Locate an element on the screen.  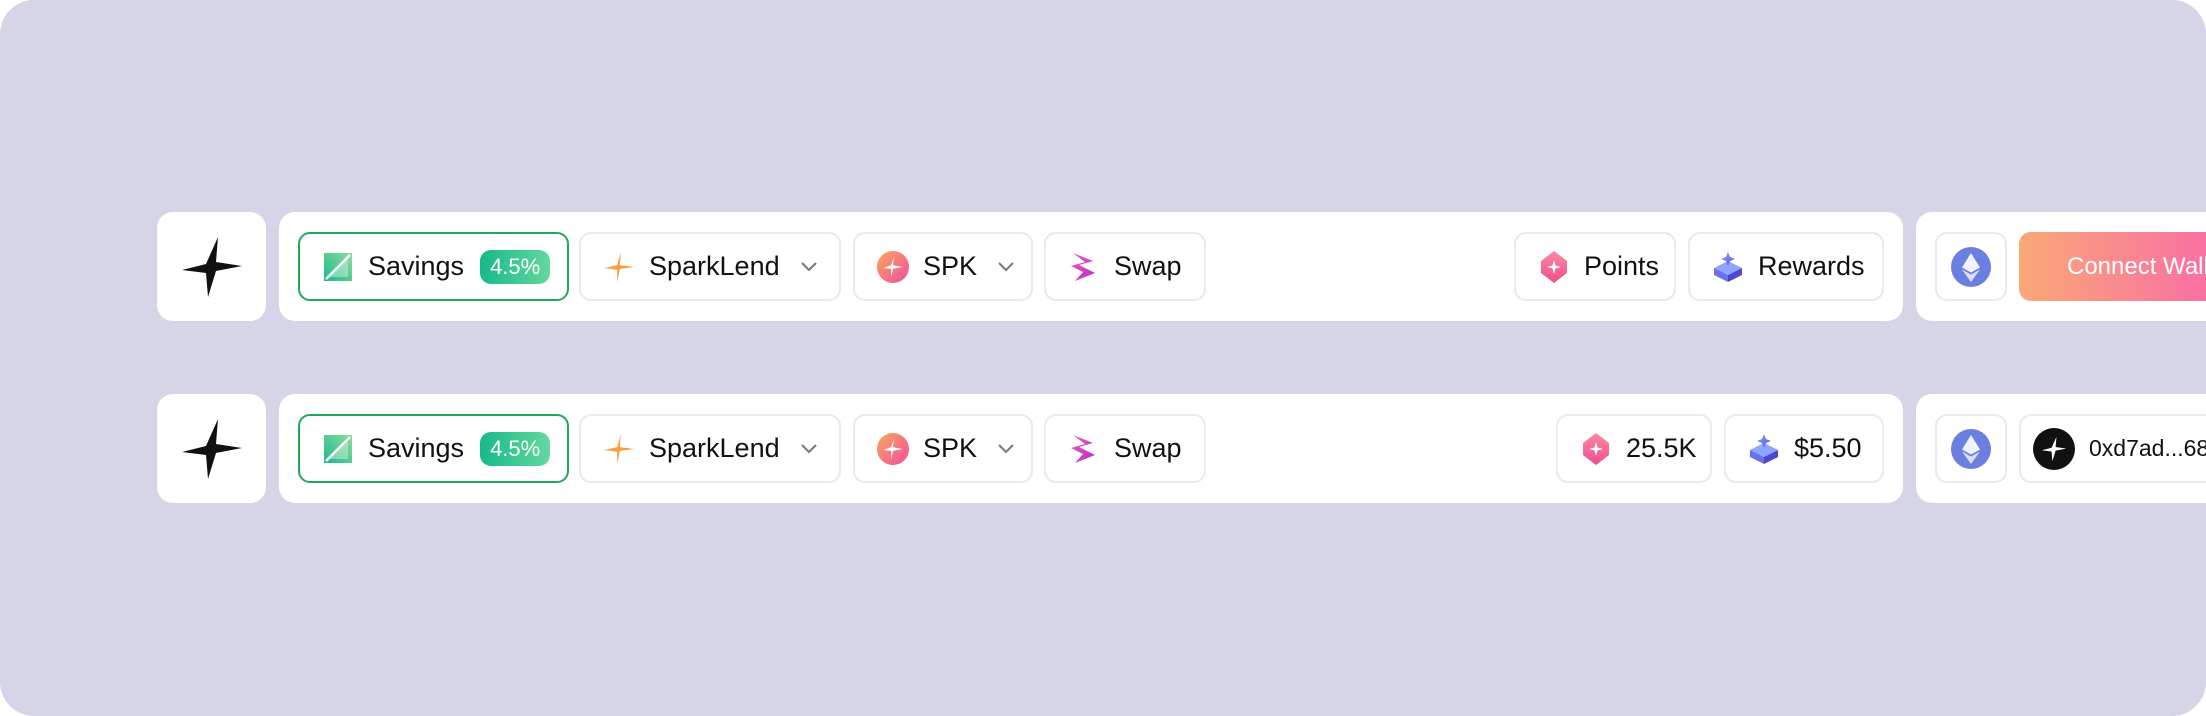
points-value: 25.5K is located at coordinates (1661, 448).